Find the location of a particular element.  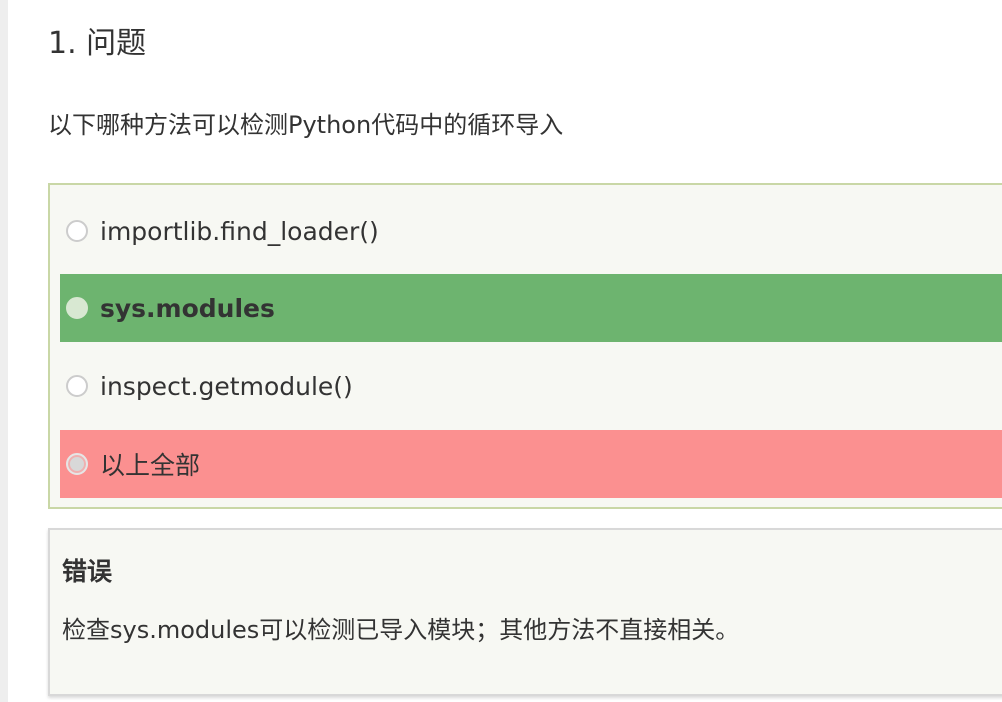

option-importlib-find-loader: importlib.find_loader() is located at coordinates (531, 231).